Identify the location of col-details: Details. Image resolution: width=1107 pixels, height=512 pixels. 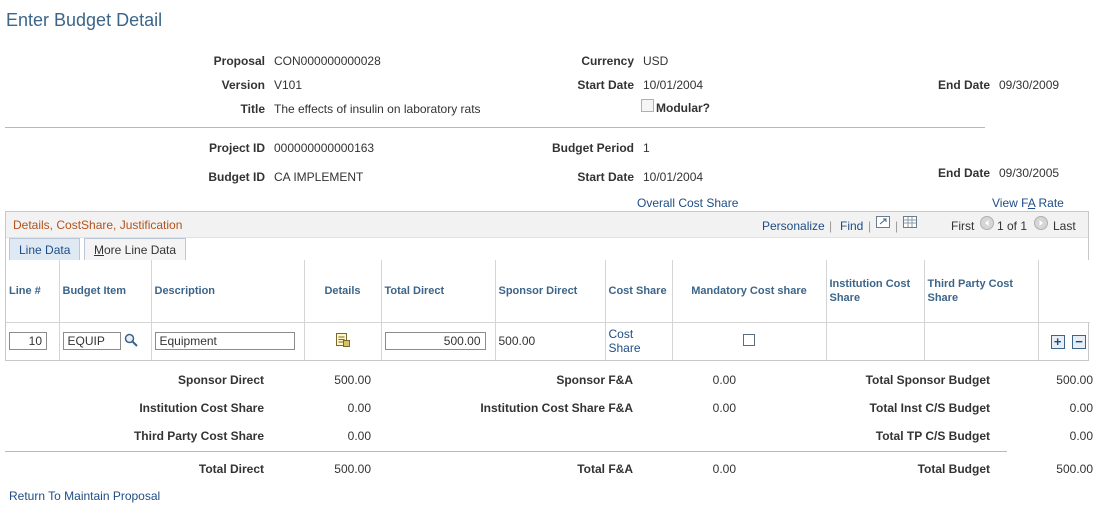
(343, 291).